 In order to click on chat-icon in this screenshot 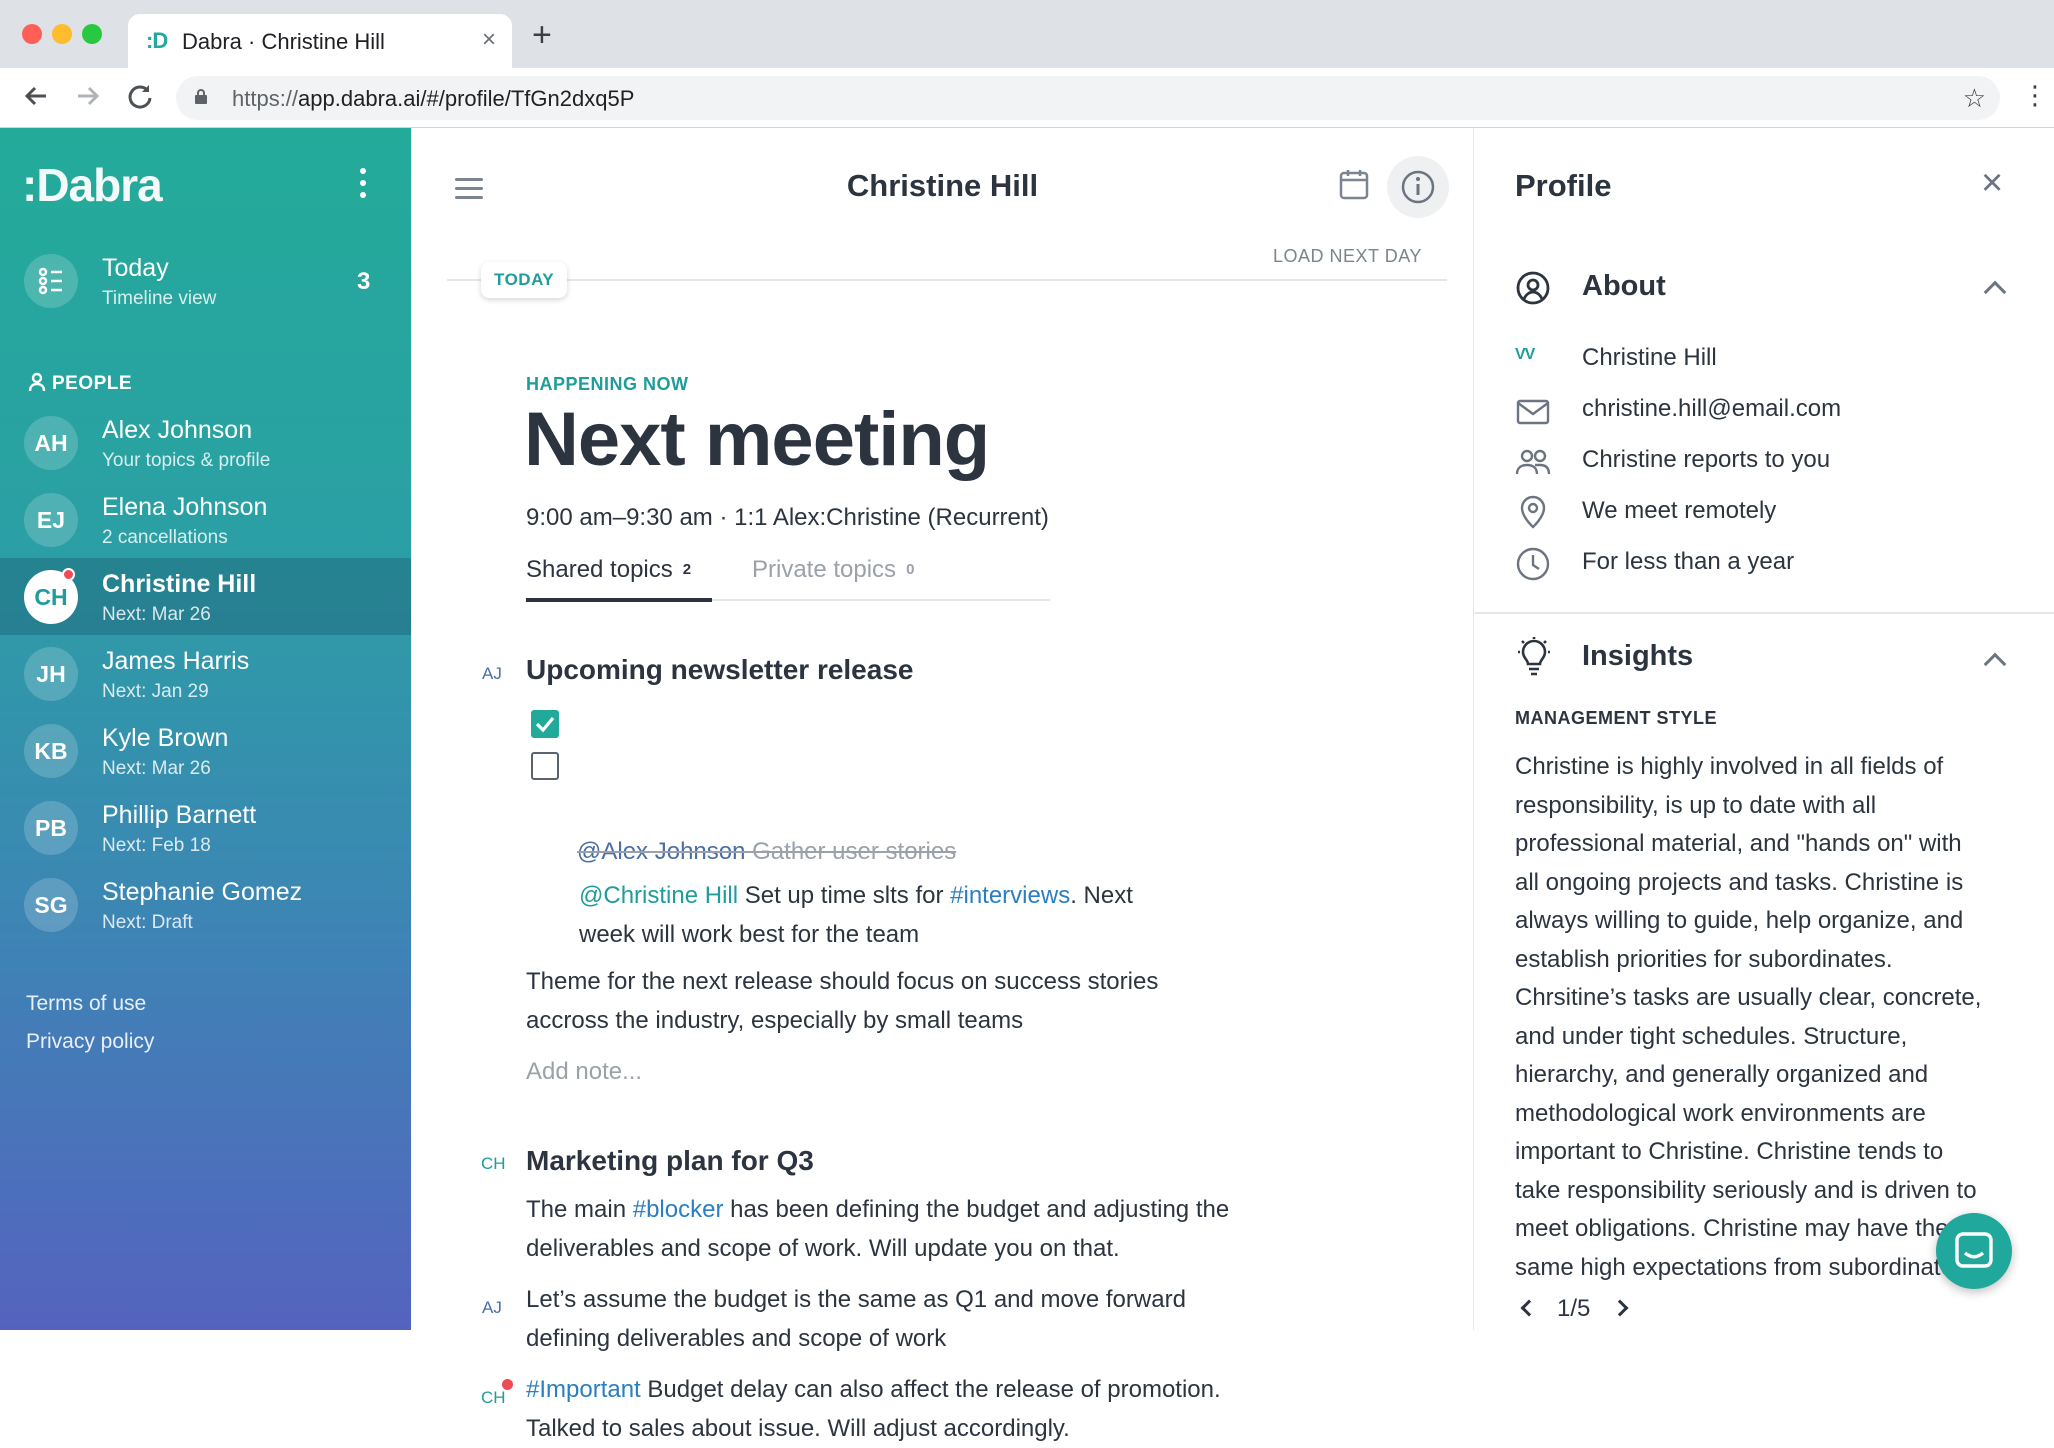, I will do `click(1974, 1250)`.